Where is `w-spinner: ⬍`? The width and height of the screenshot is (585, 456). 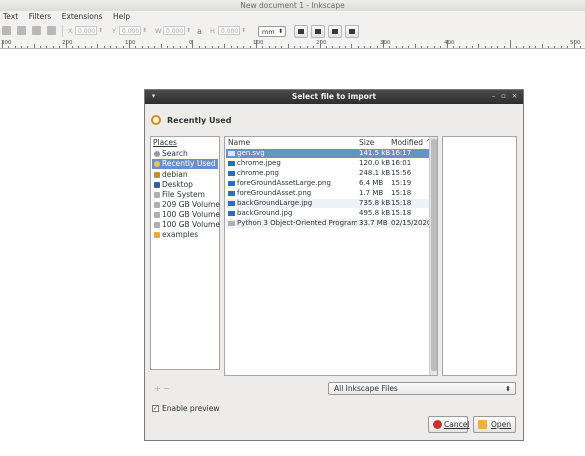
w-spinner: ⬍ is located at coordinates (188, 30).